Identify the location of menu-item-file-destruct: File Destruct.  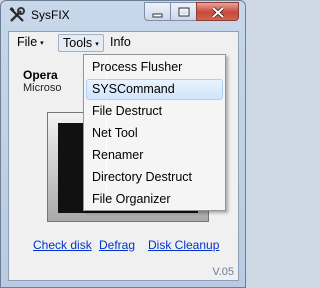
(154, 111).